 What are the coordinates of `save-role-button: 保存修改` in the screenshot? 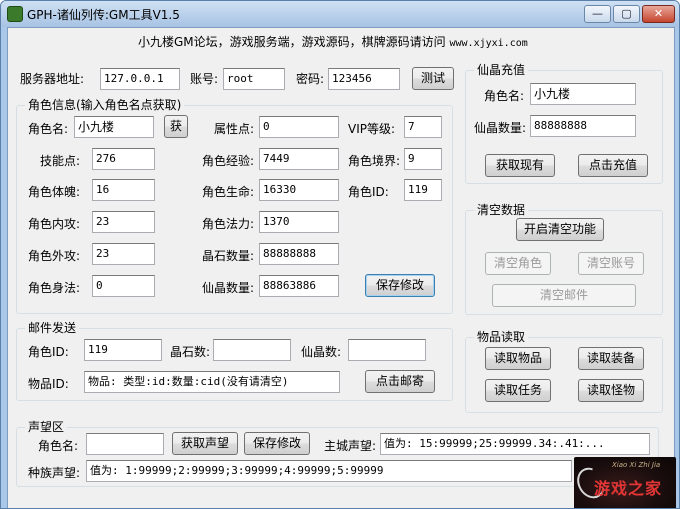 It's located at (400, 285).